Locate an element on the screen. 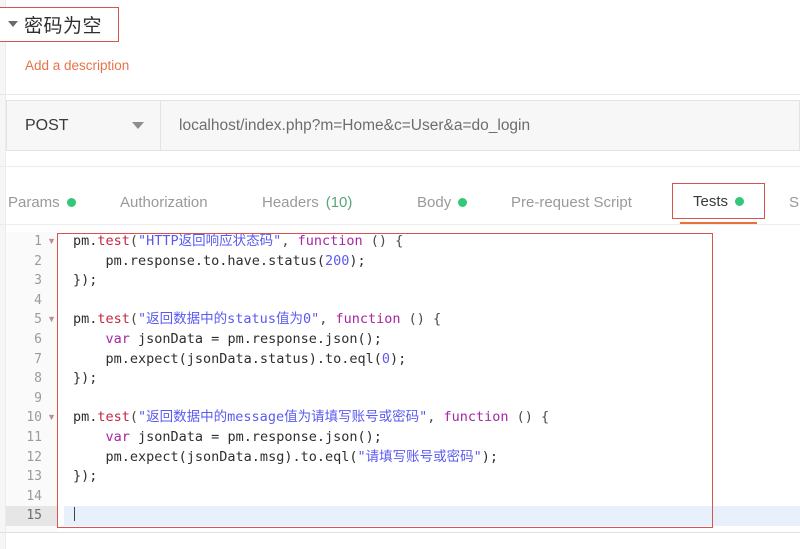  gutter-line: 8 is located at coordinates (32, 379).